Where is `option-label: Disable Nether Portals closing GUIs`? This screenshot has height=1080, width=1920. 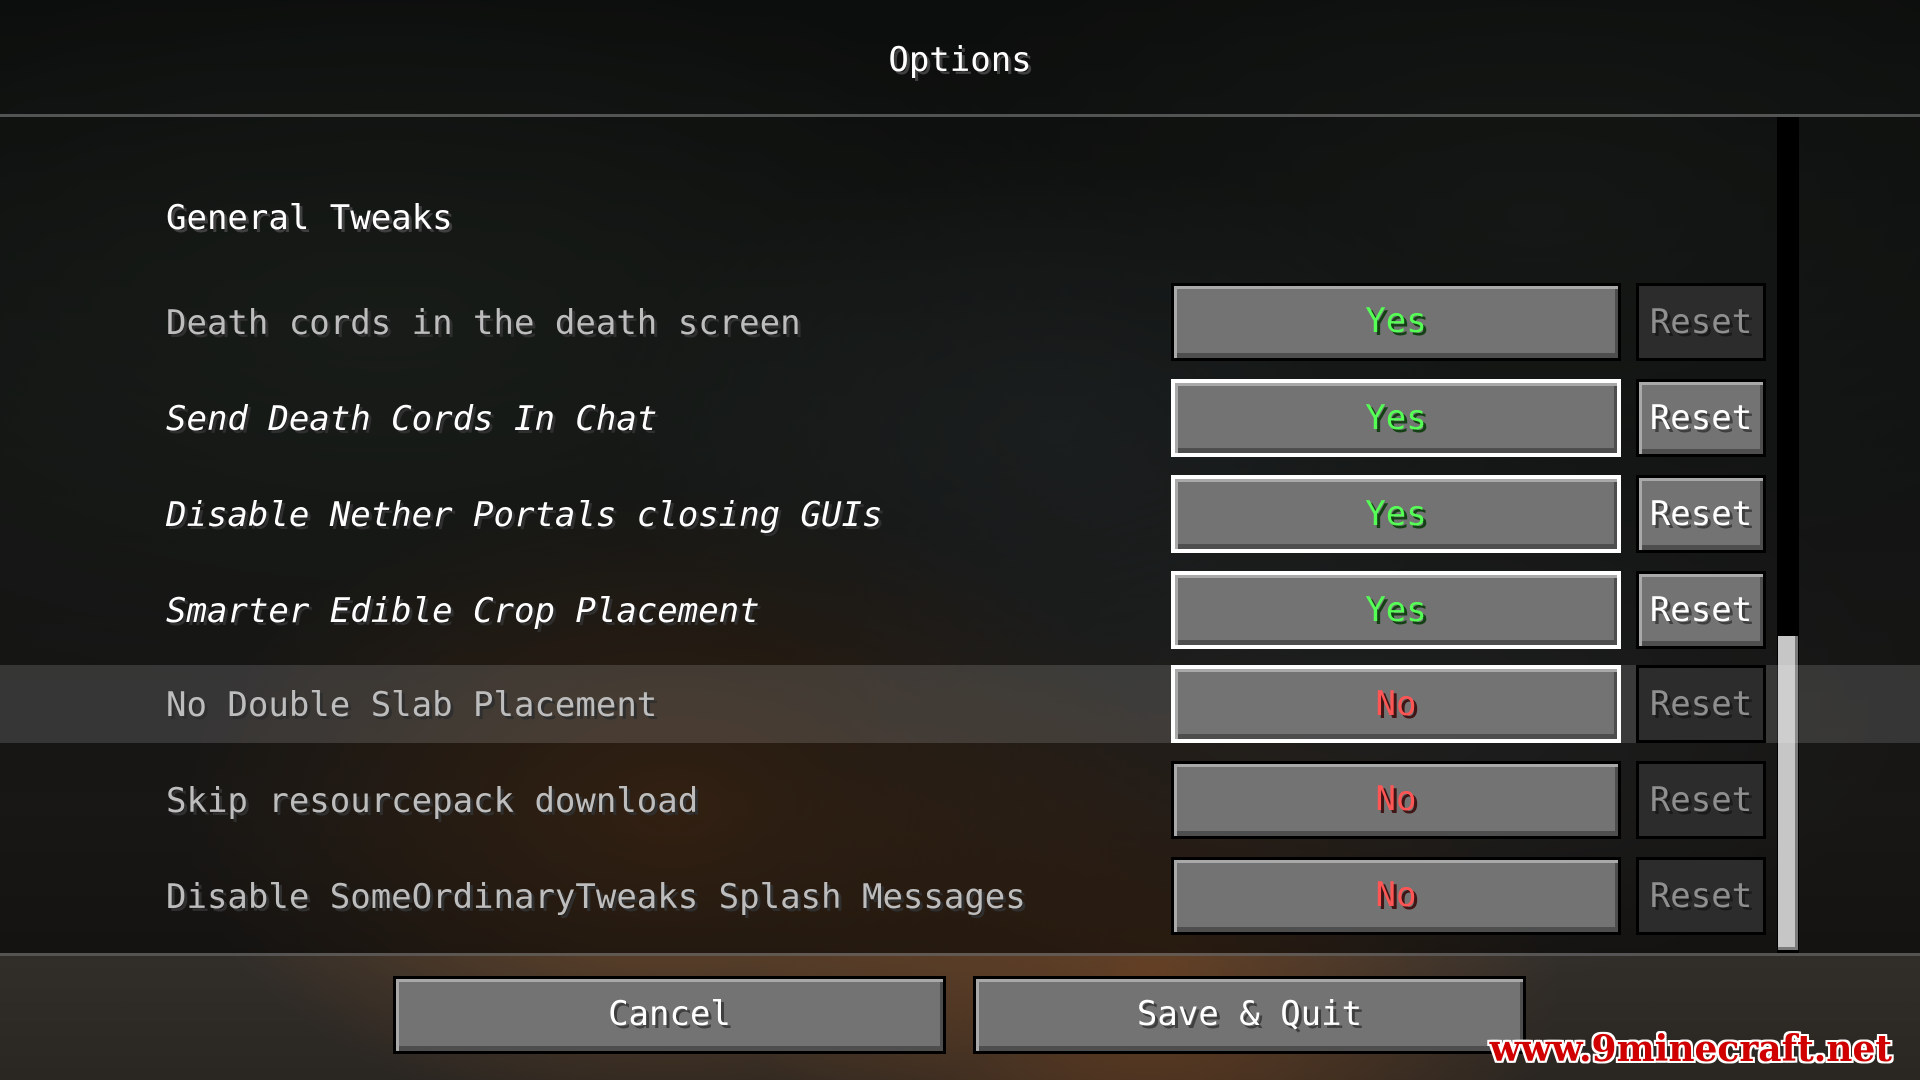 option-label: Disable Nether Portals closing GUIs is located at coordinates (524, 515).